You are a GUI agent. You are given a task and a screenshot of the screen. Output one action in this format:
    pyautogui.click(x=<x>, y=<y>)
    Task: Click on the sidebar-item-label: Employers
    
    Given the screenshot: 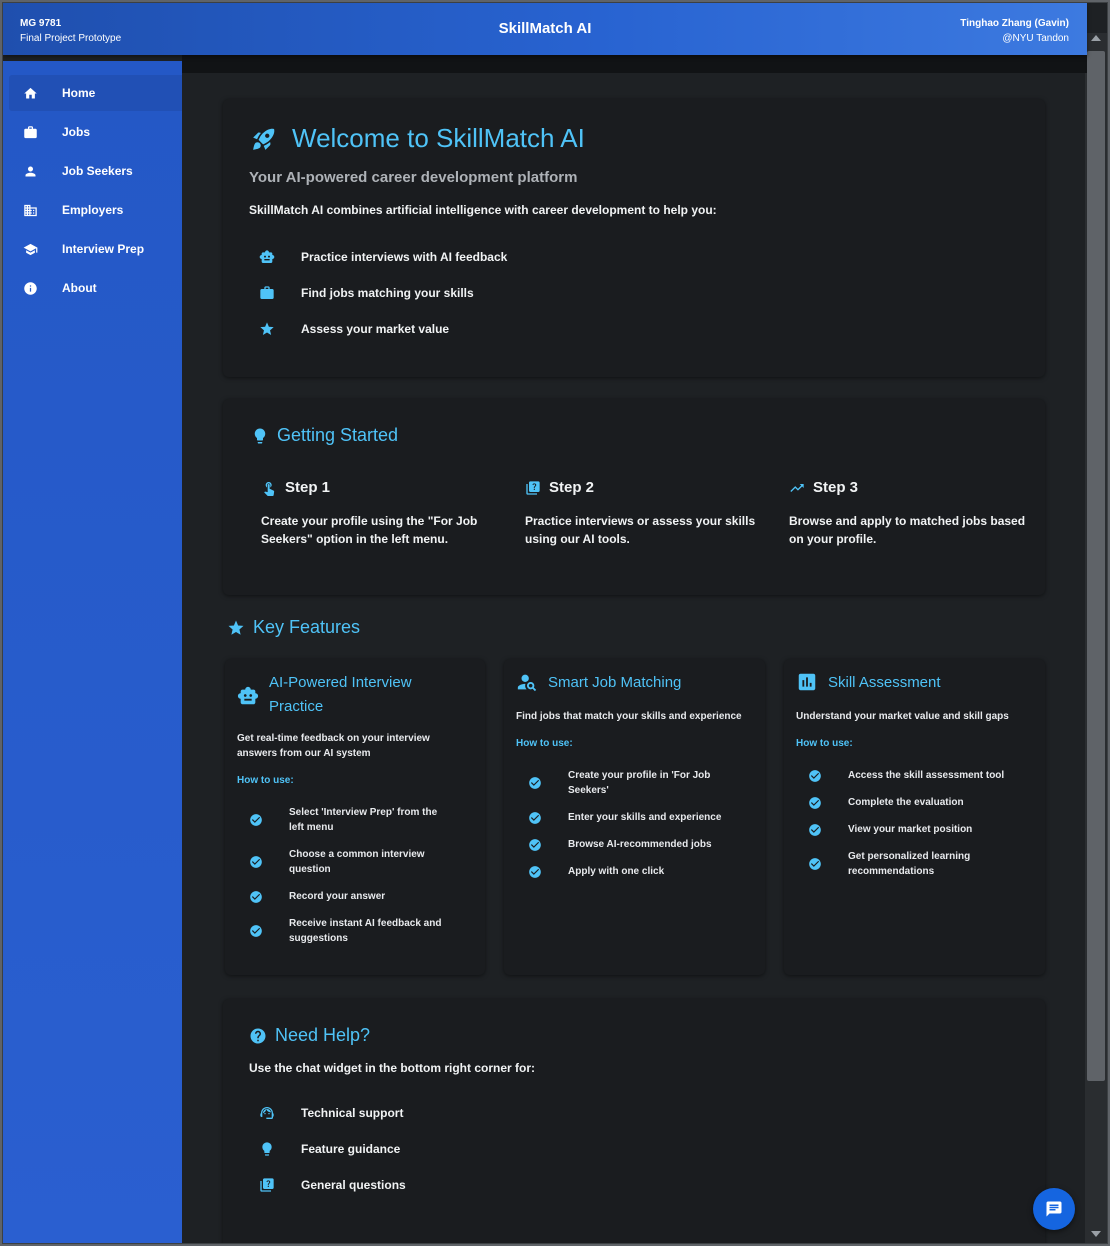 What is the action you would take?
    pyautogui.click(x=93, y=210)
    